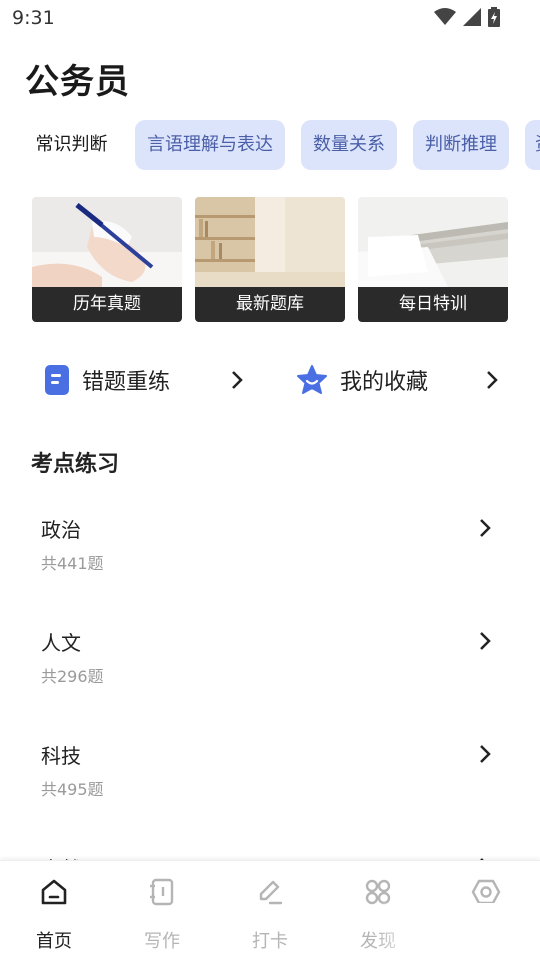 The height and width of the screenshot is (960, 540). What do you see at coordinates (107, 304) in the screenshot?
I see `card-past-exams-label: 历年真题` at bounding box center [107, 304].